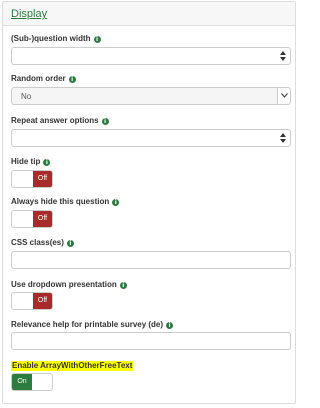  I want to click on toggle-on-segment: On, so click(22, 382).